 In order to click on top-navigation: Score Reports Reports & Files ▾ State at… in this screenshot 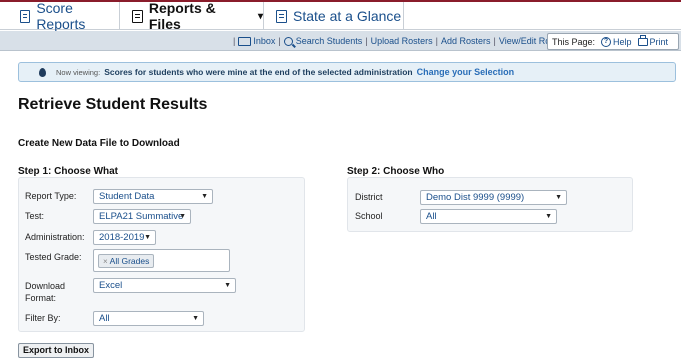, I will do `click(340, 16)`.